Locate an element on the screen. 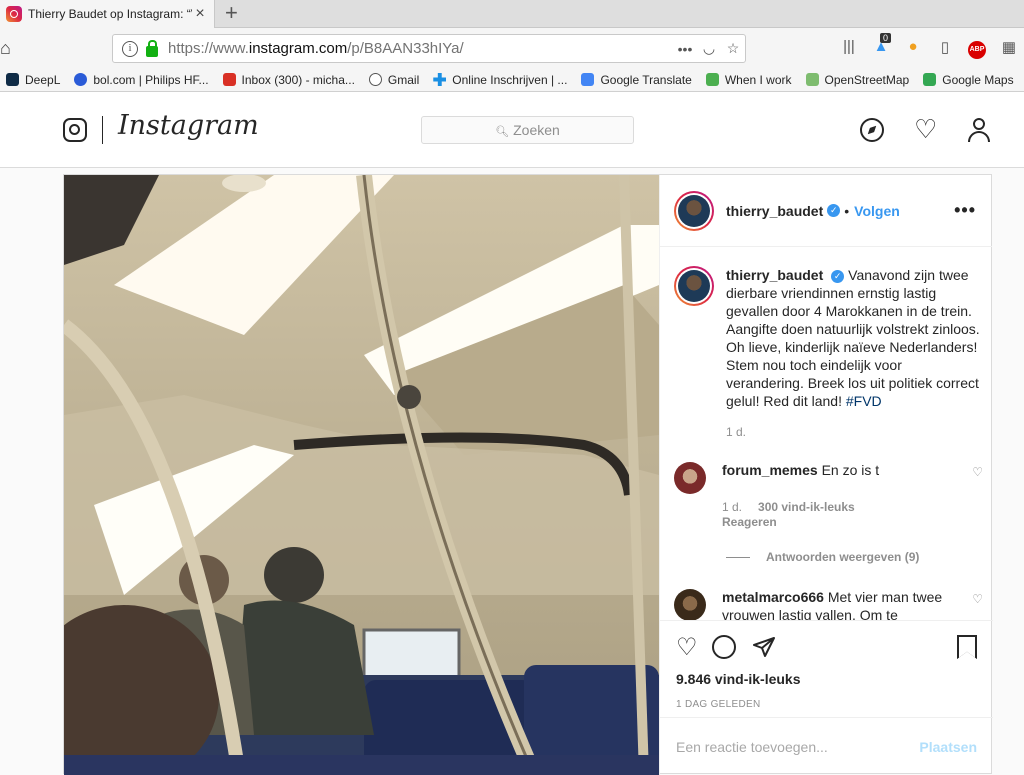 The image size is (1024, 775). caption-hashtag: #FVD is located at coordinates (864, 401).